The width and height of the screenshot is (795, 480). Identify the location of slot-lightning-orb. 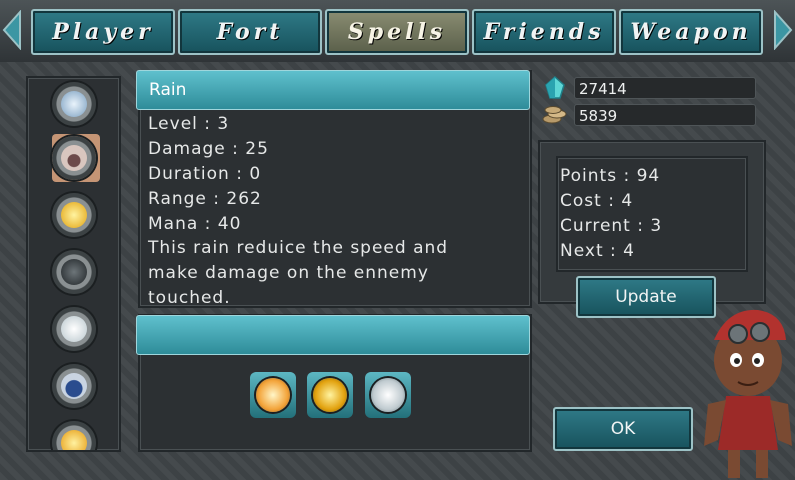
(330, 395).